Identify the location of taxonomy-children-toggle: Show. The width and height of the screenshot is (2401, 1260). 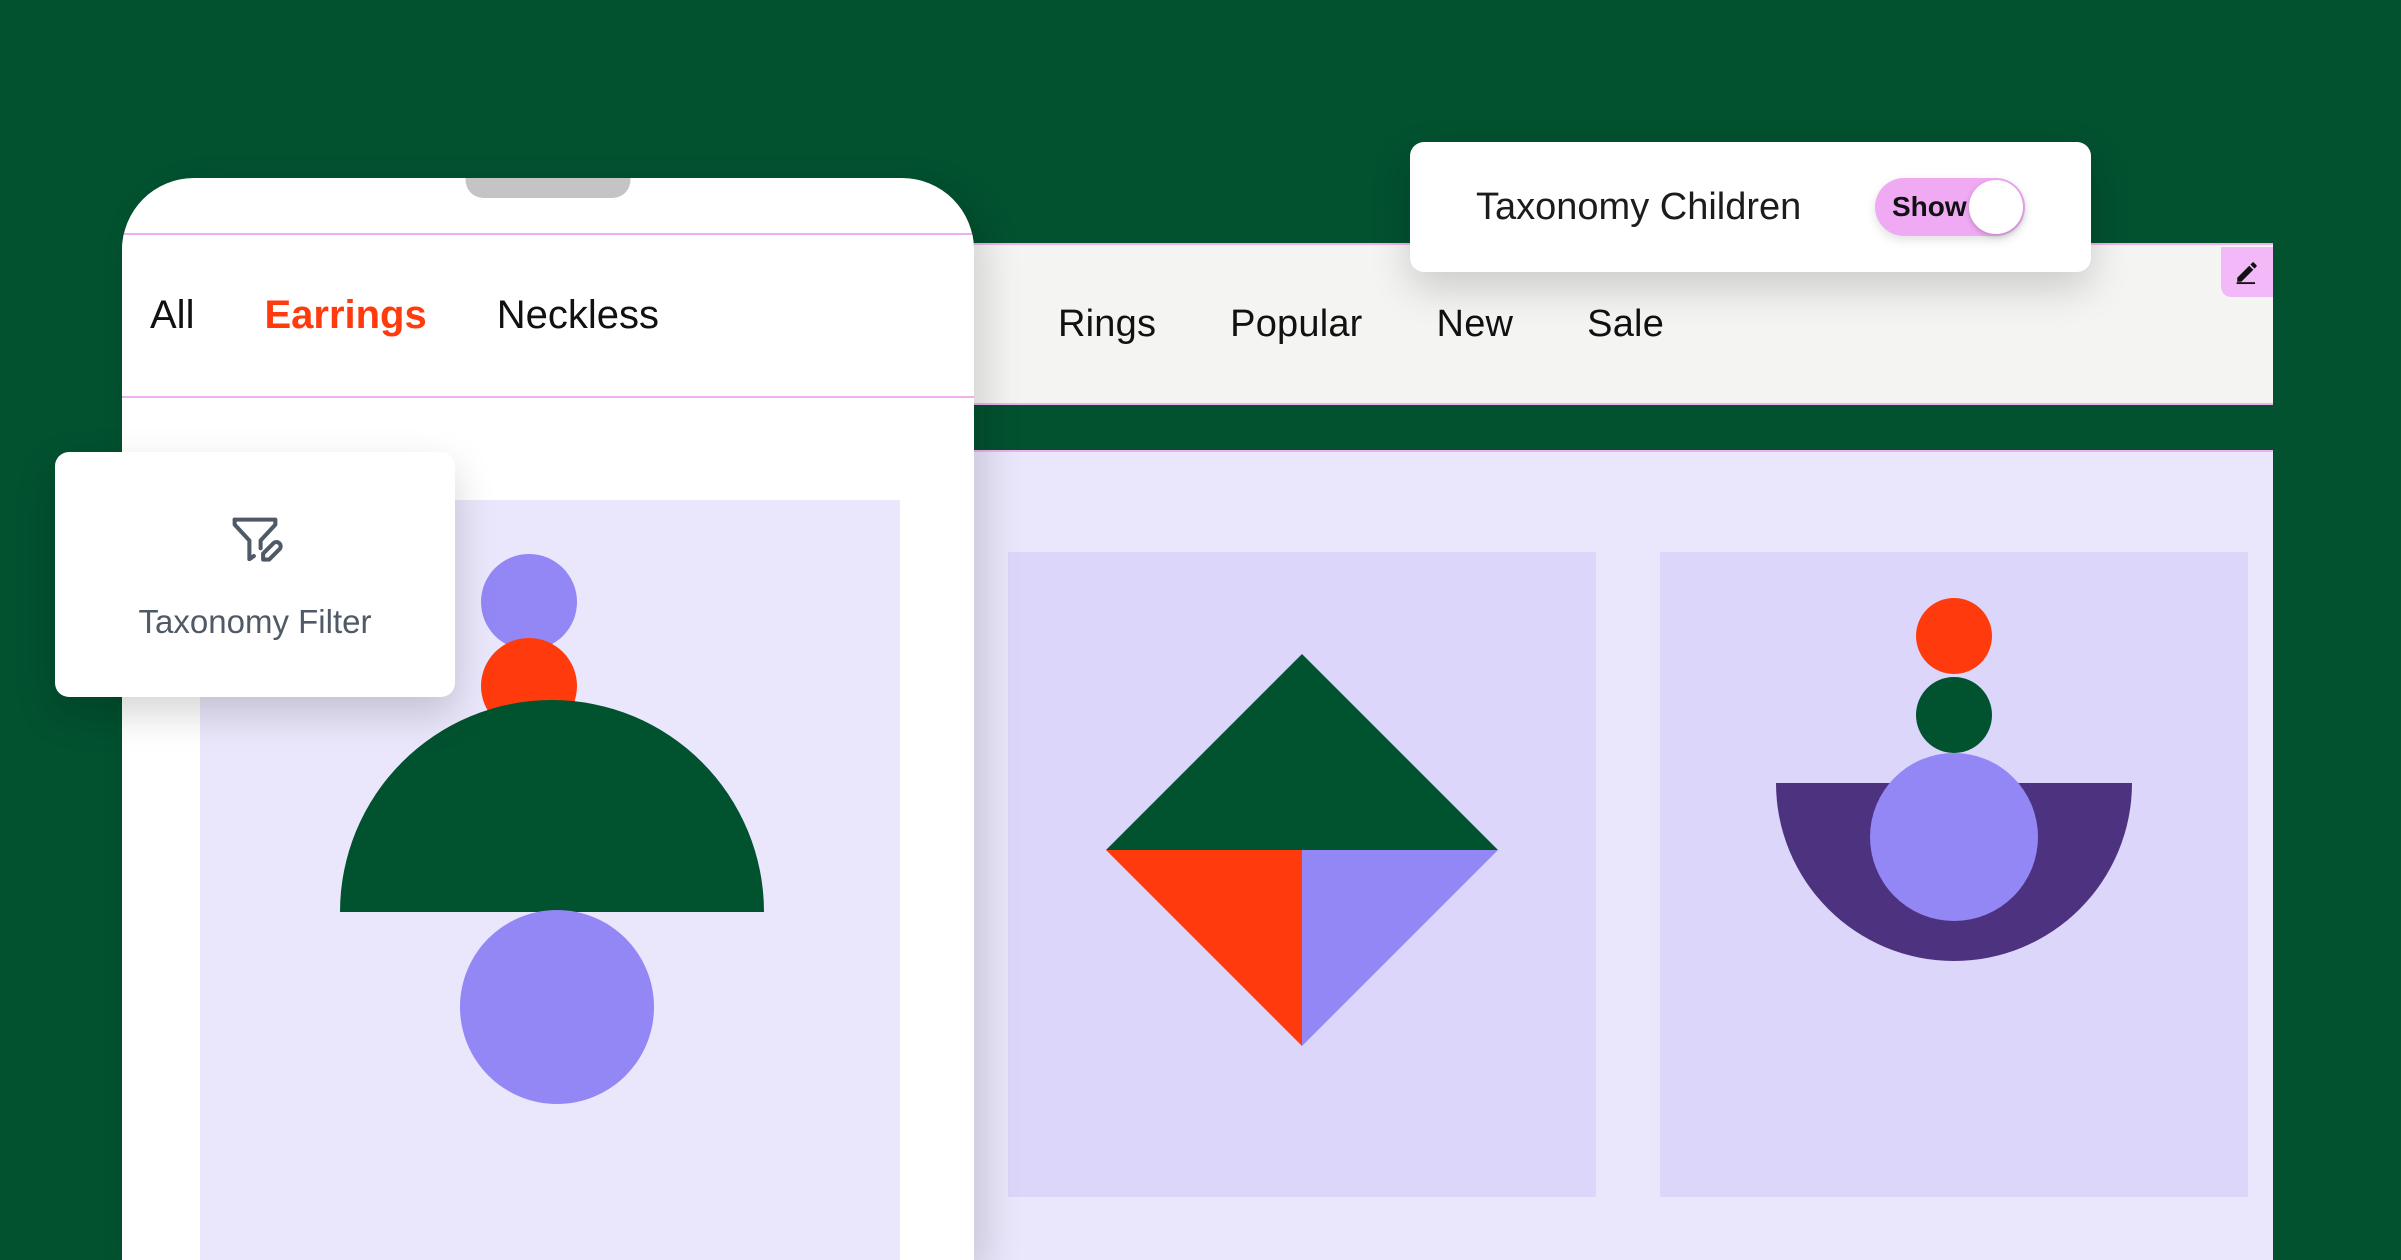
(1950, 207).